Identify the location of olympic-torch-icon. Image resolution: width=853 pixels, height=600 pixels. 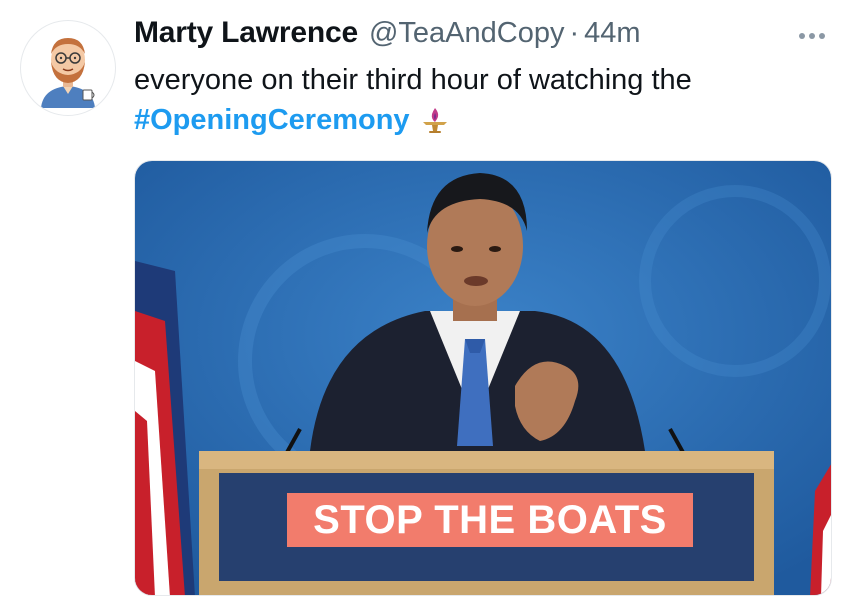
(435, 120).